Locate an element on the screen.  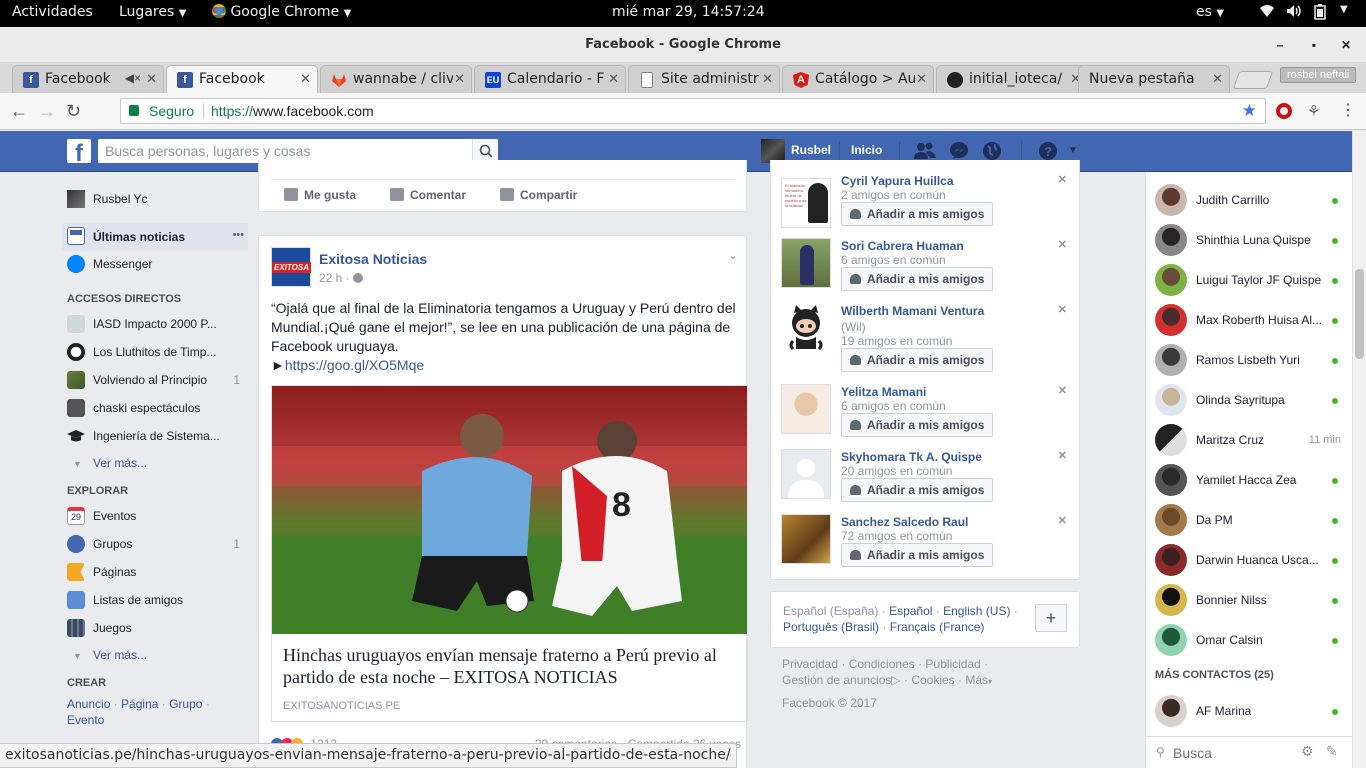
more-options-icon: ••• is located at coordinates (238, 235).